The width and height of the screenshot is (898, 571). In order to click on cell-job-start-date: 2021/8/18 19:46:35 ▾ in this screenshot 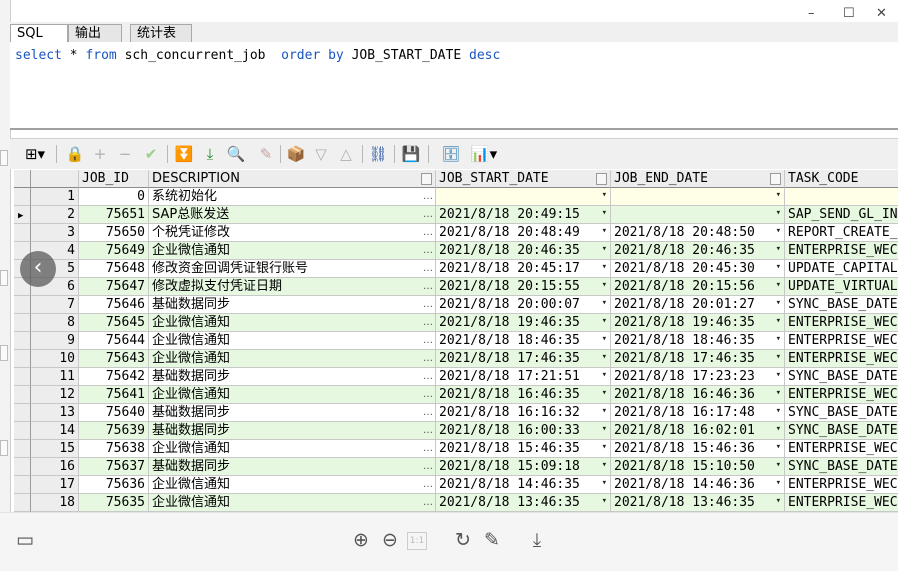, I will do `click(523, 323)`.